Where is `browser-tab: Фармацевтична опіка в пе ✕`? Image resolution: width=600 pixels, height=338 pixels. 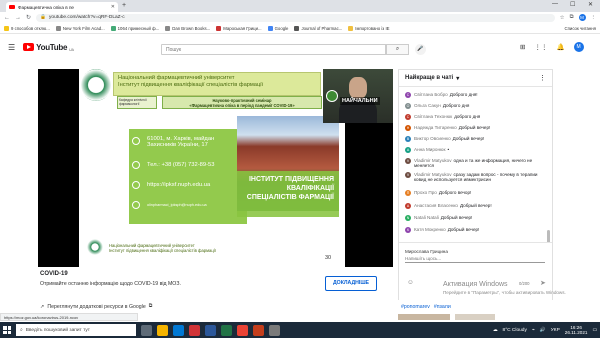
browser-tab: Фармацевтична опіка в пе ✕ is located at coordinates (62, 7).